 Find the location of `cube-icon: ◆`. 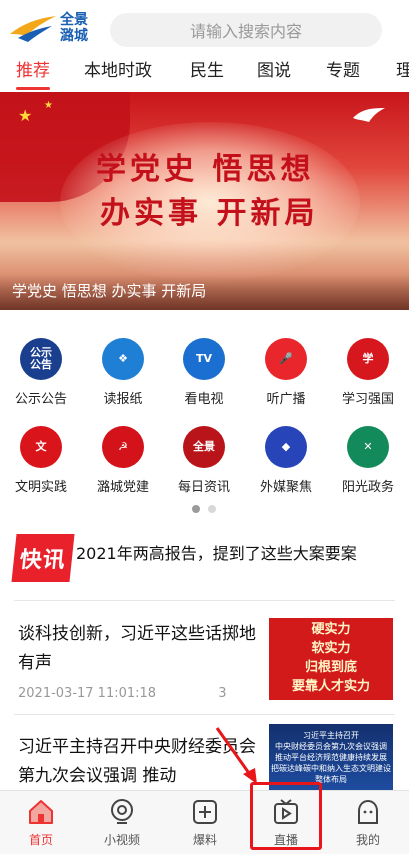

cube-icon: ◆ is located at coordinates (286, 447).